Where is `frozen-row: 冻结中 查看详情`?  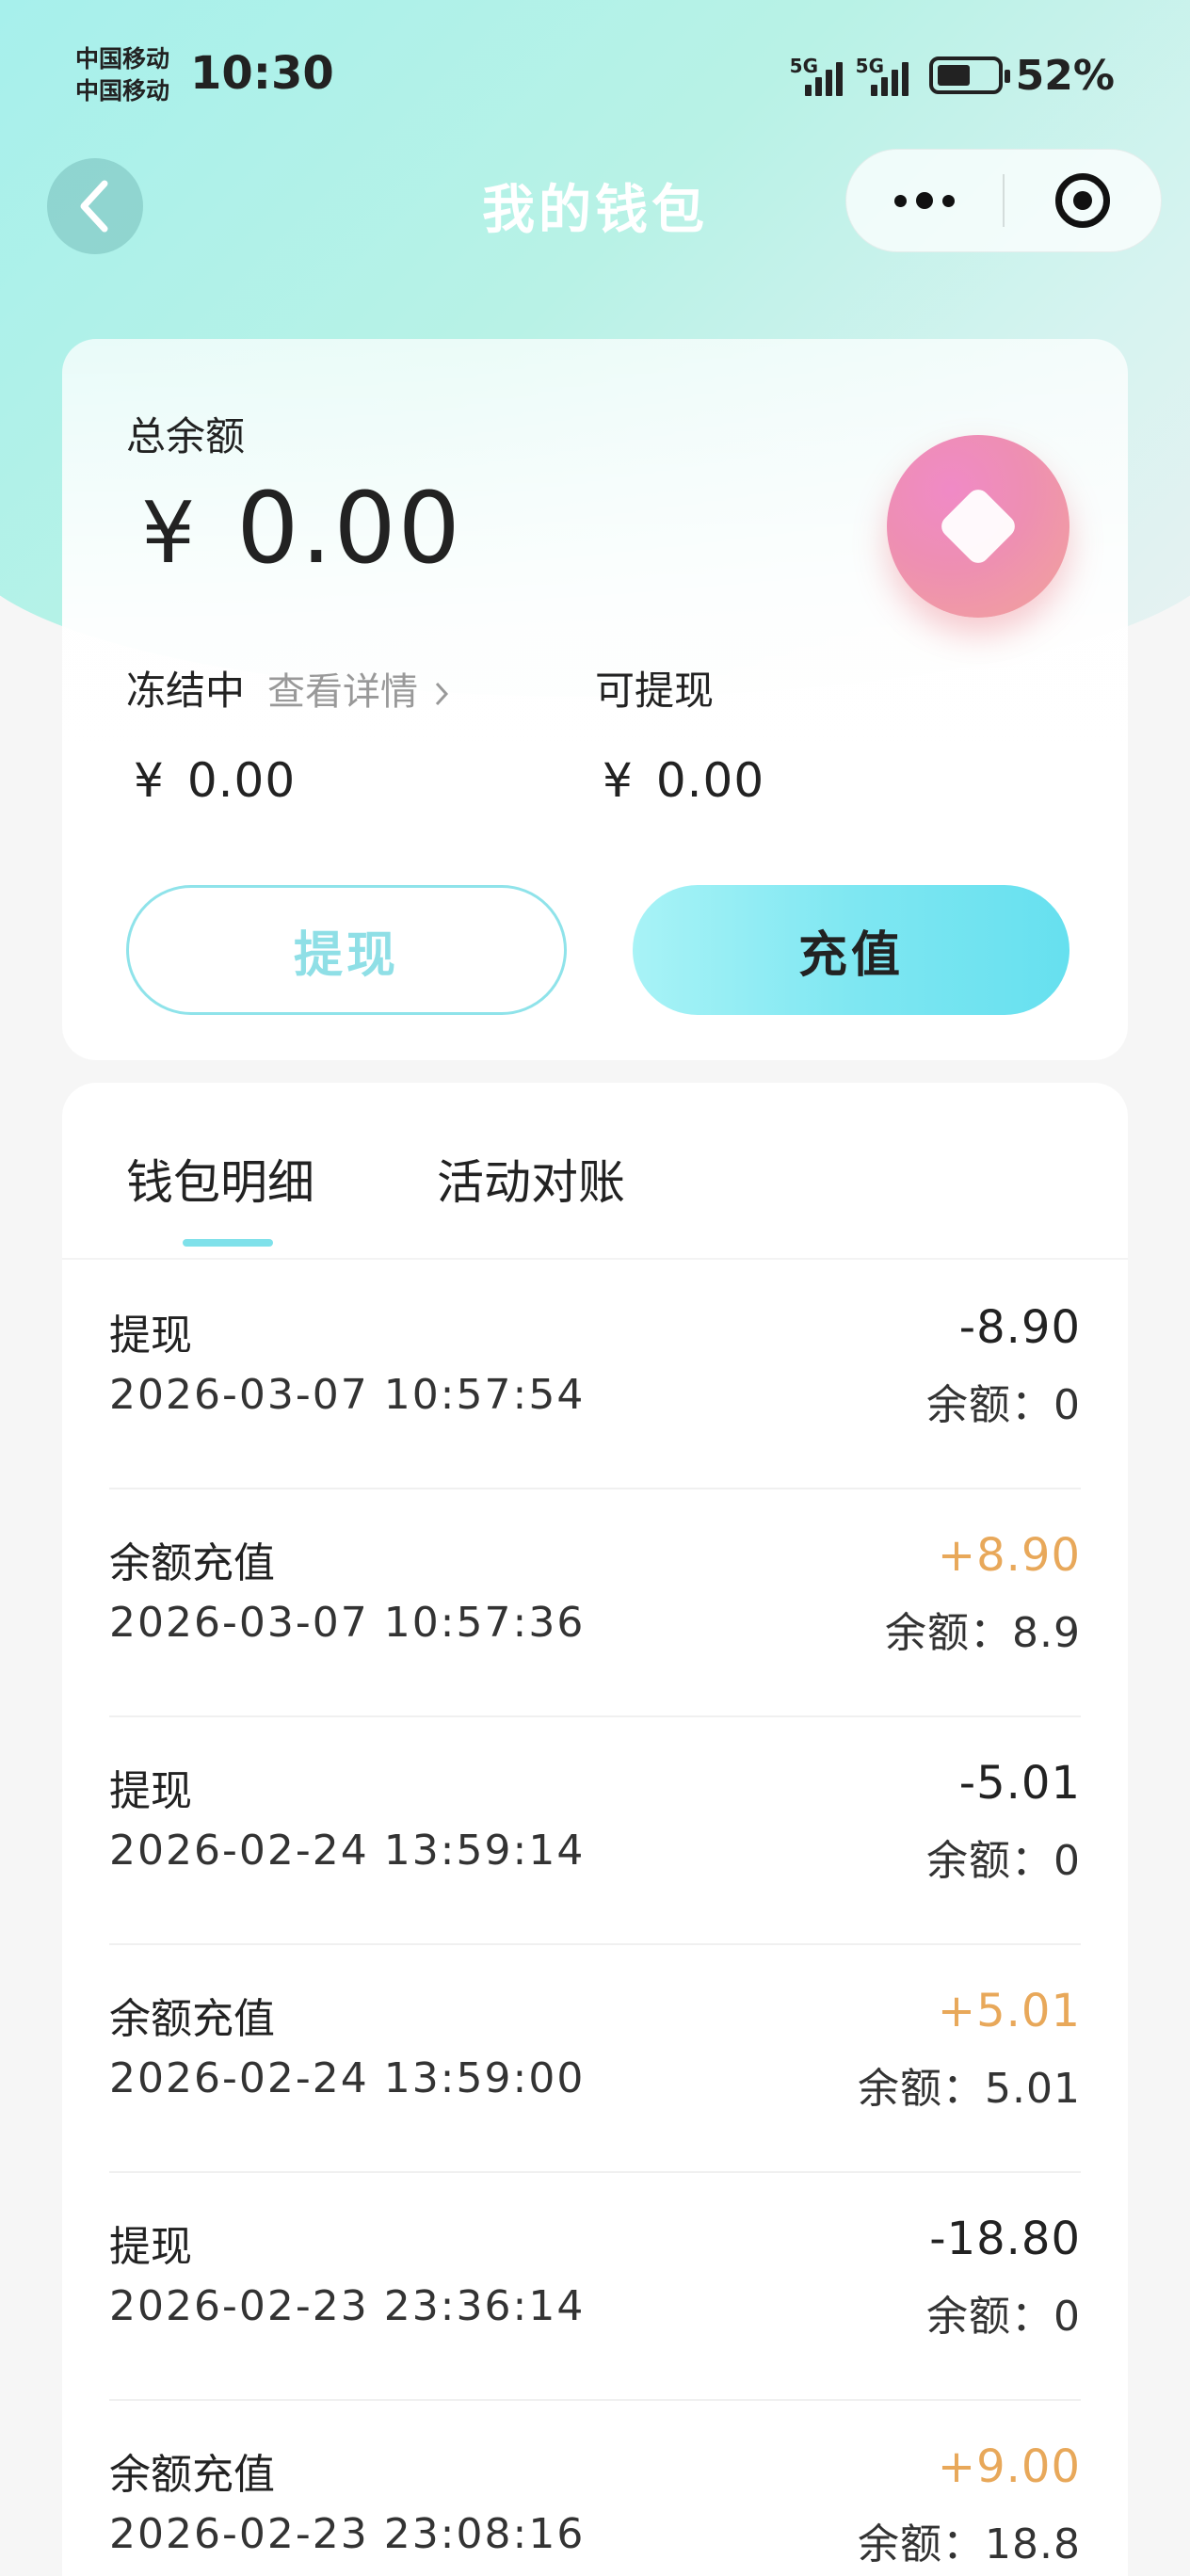 frozen-row: 冻结中 查看详情 is located at coordinates (287, 687).